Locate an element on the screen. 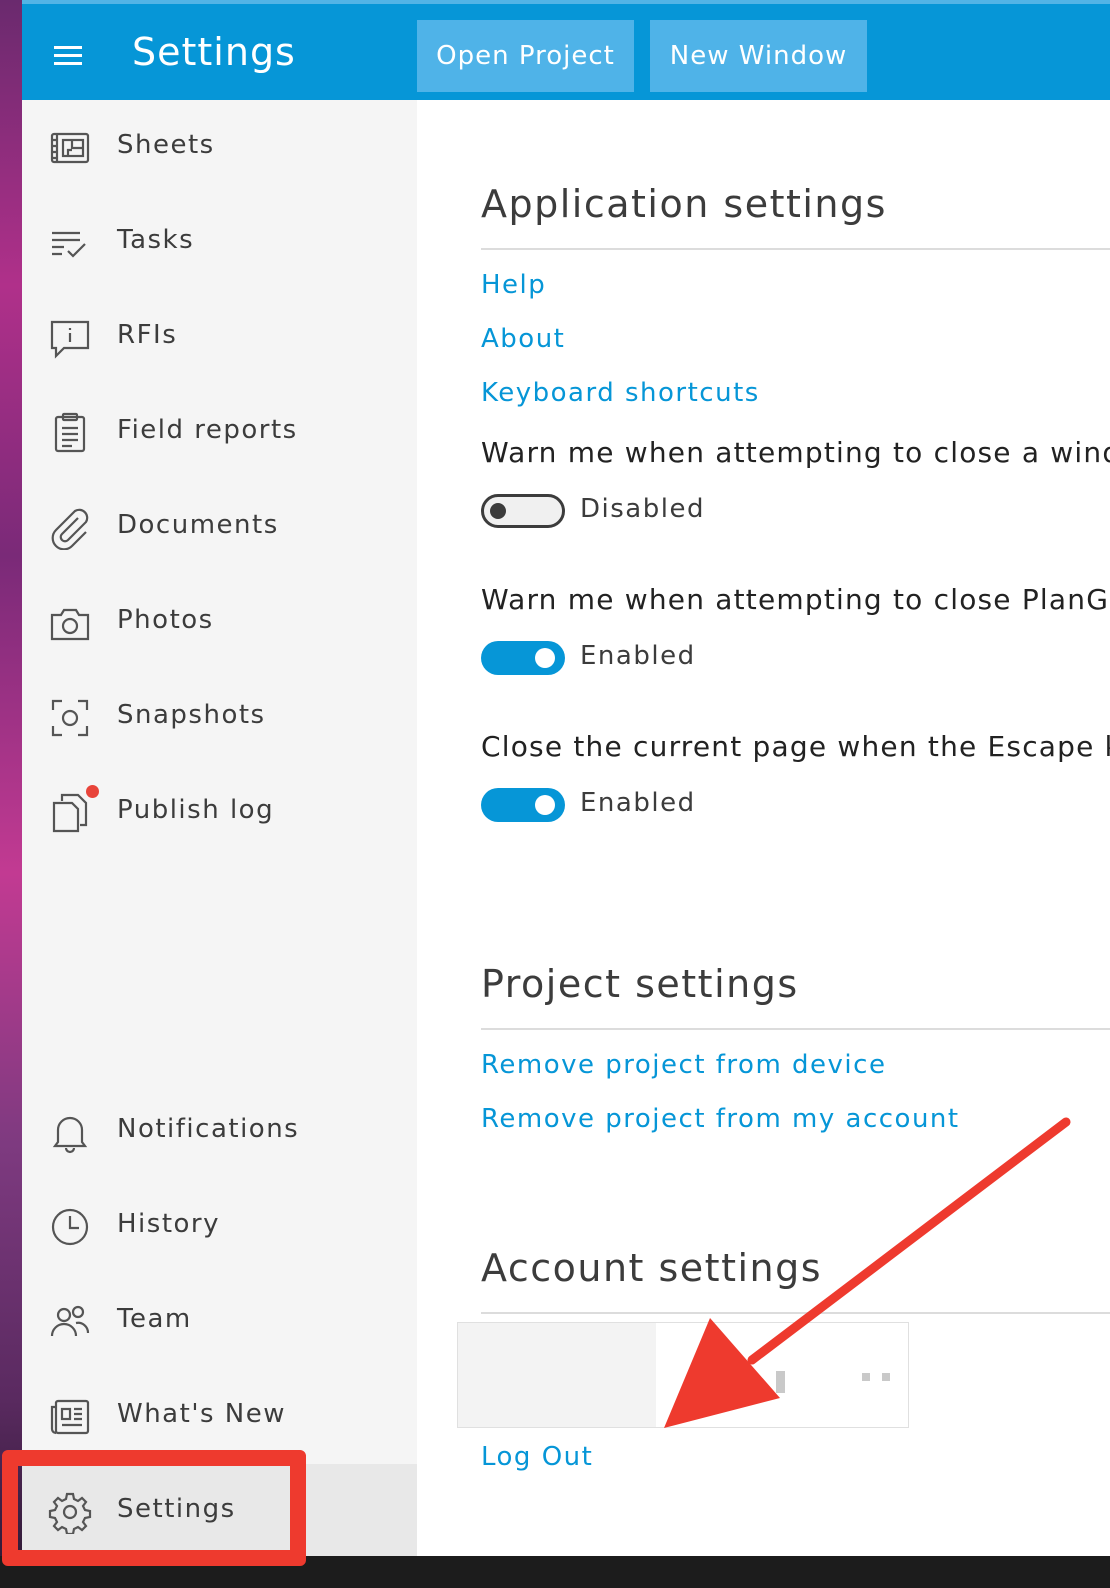  escape-close-page-label: Close the current page when the Escape k is located at coordinates (795, 746).